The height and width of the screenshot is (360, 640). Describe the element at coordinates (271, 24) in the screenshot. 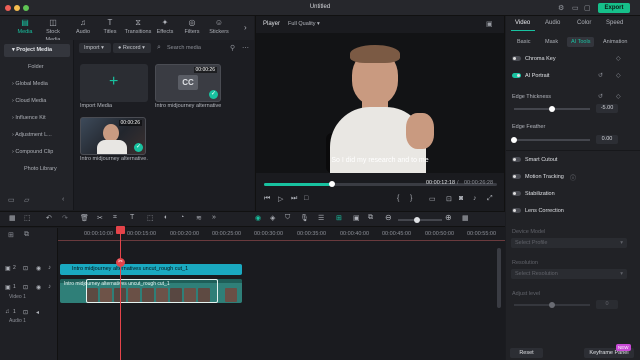

I see `player-tab: Player` at that location.